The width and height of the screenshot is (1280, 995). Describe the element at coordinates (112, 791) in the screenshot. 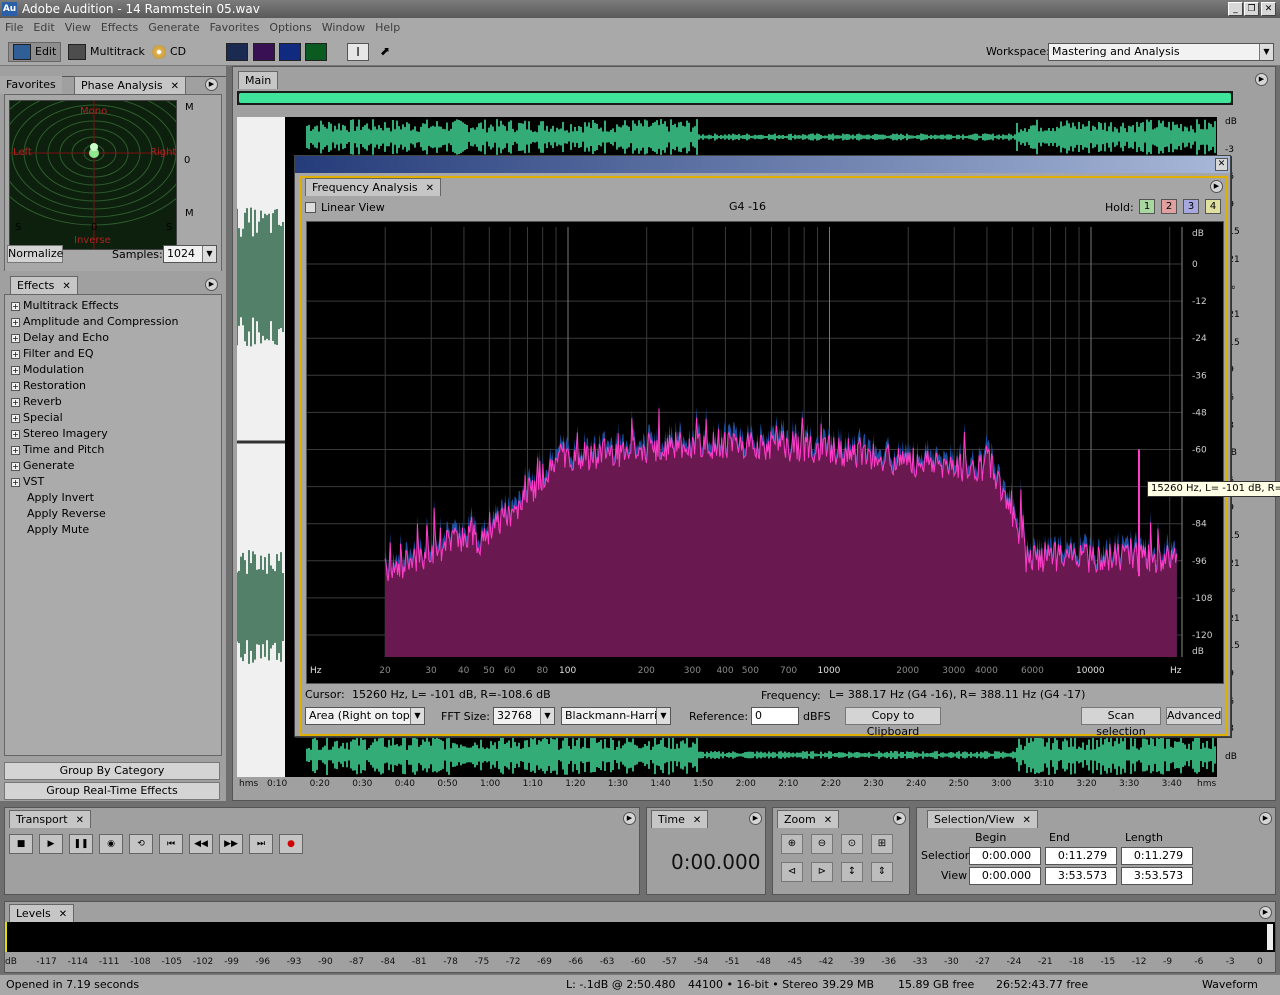

I see `group-realtime-effects-button: Group Real-Time Effects` at that location.